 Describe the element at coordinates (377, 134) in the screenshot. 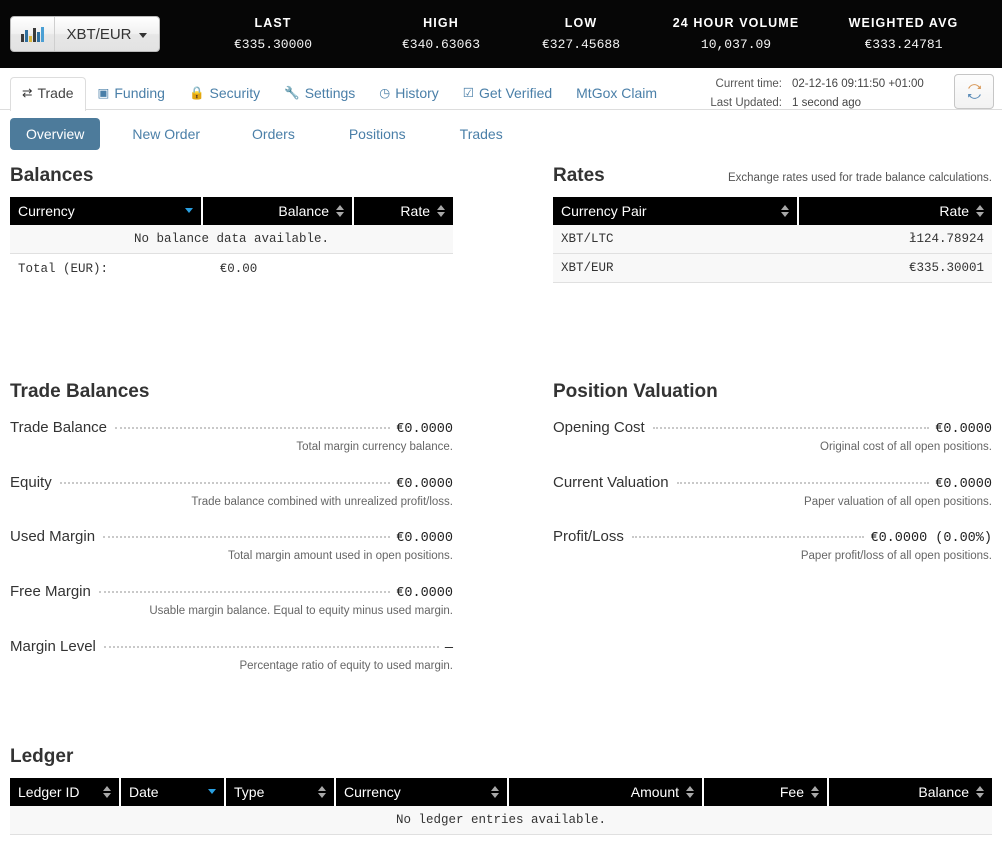

I see `subtab-positions: Positions` at that location.